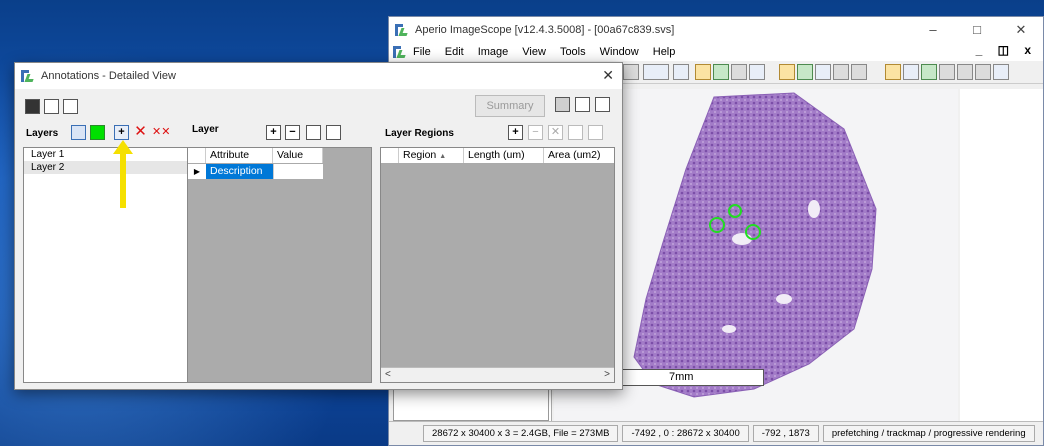 The image size is (1044, 446). I want to click on status-cursor: -792 , 1873, so click(785, 433).